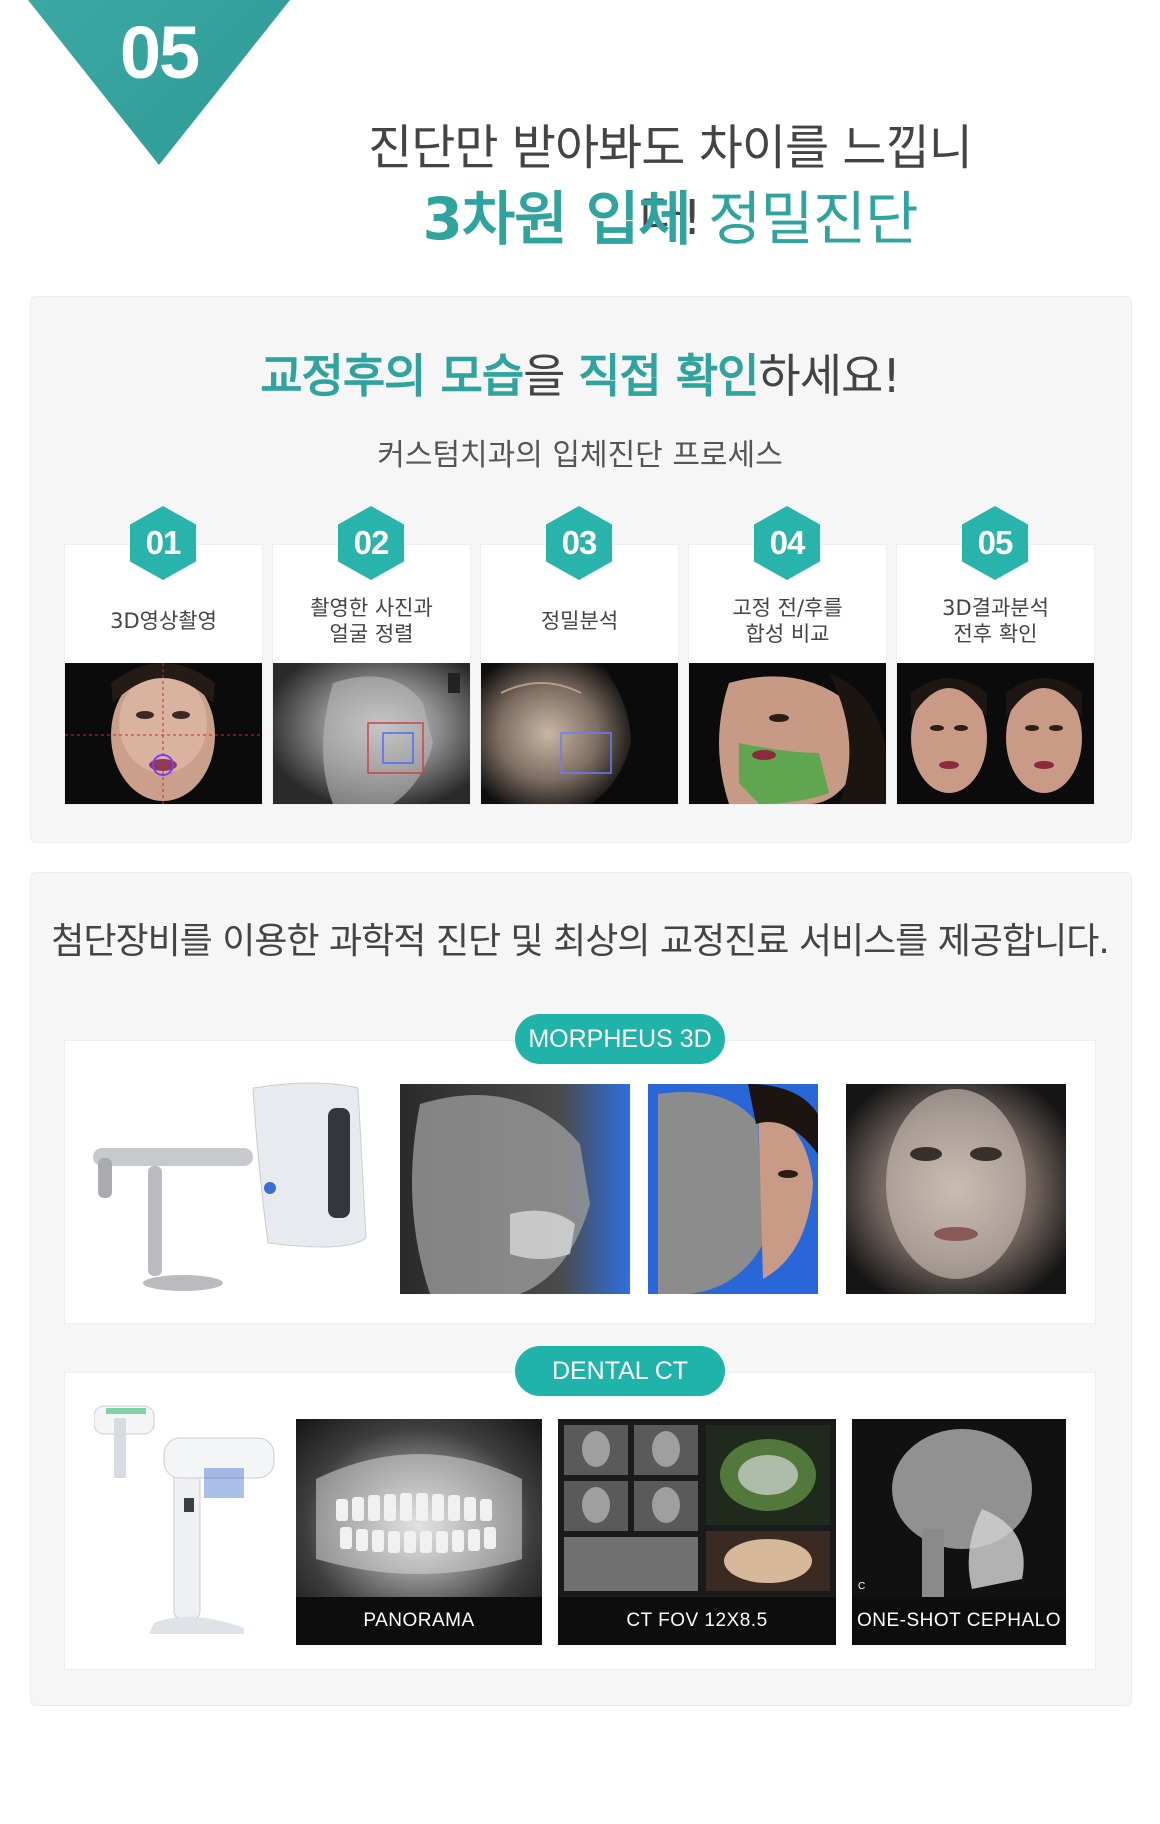 The image size is (1160, 1824). Describe the element at coordinates (419, 1532) in the screenshot. I see `panorama-image: PANORAMA` at that location.